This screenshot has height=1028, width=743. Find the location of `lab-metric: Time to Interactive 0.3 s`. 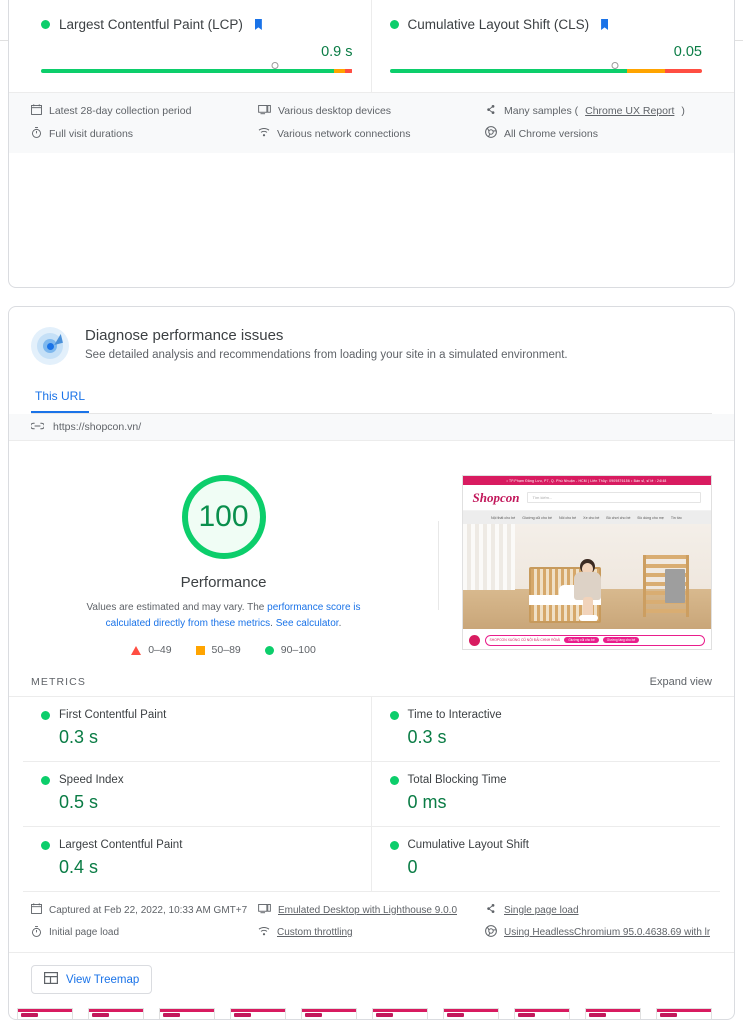

lab-metric: Time to Interactive 0.3 s is located at coordinates (545, 729).